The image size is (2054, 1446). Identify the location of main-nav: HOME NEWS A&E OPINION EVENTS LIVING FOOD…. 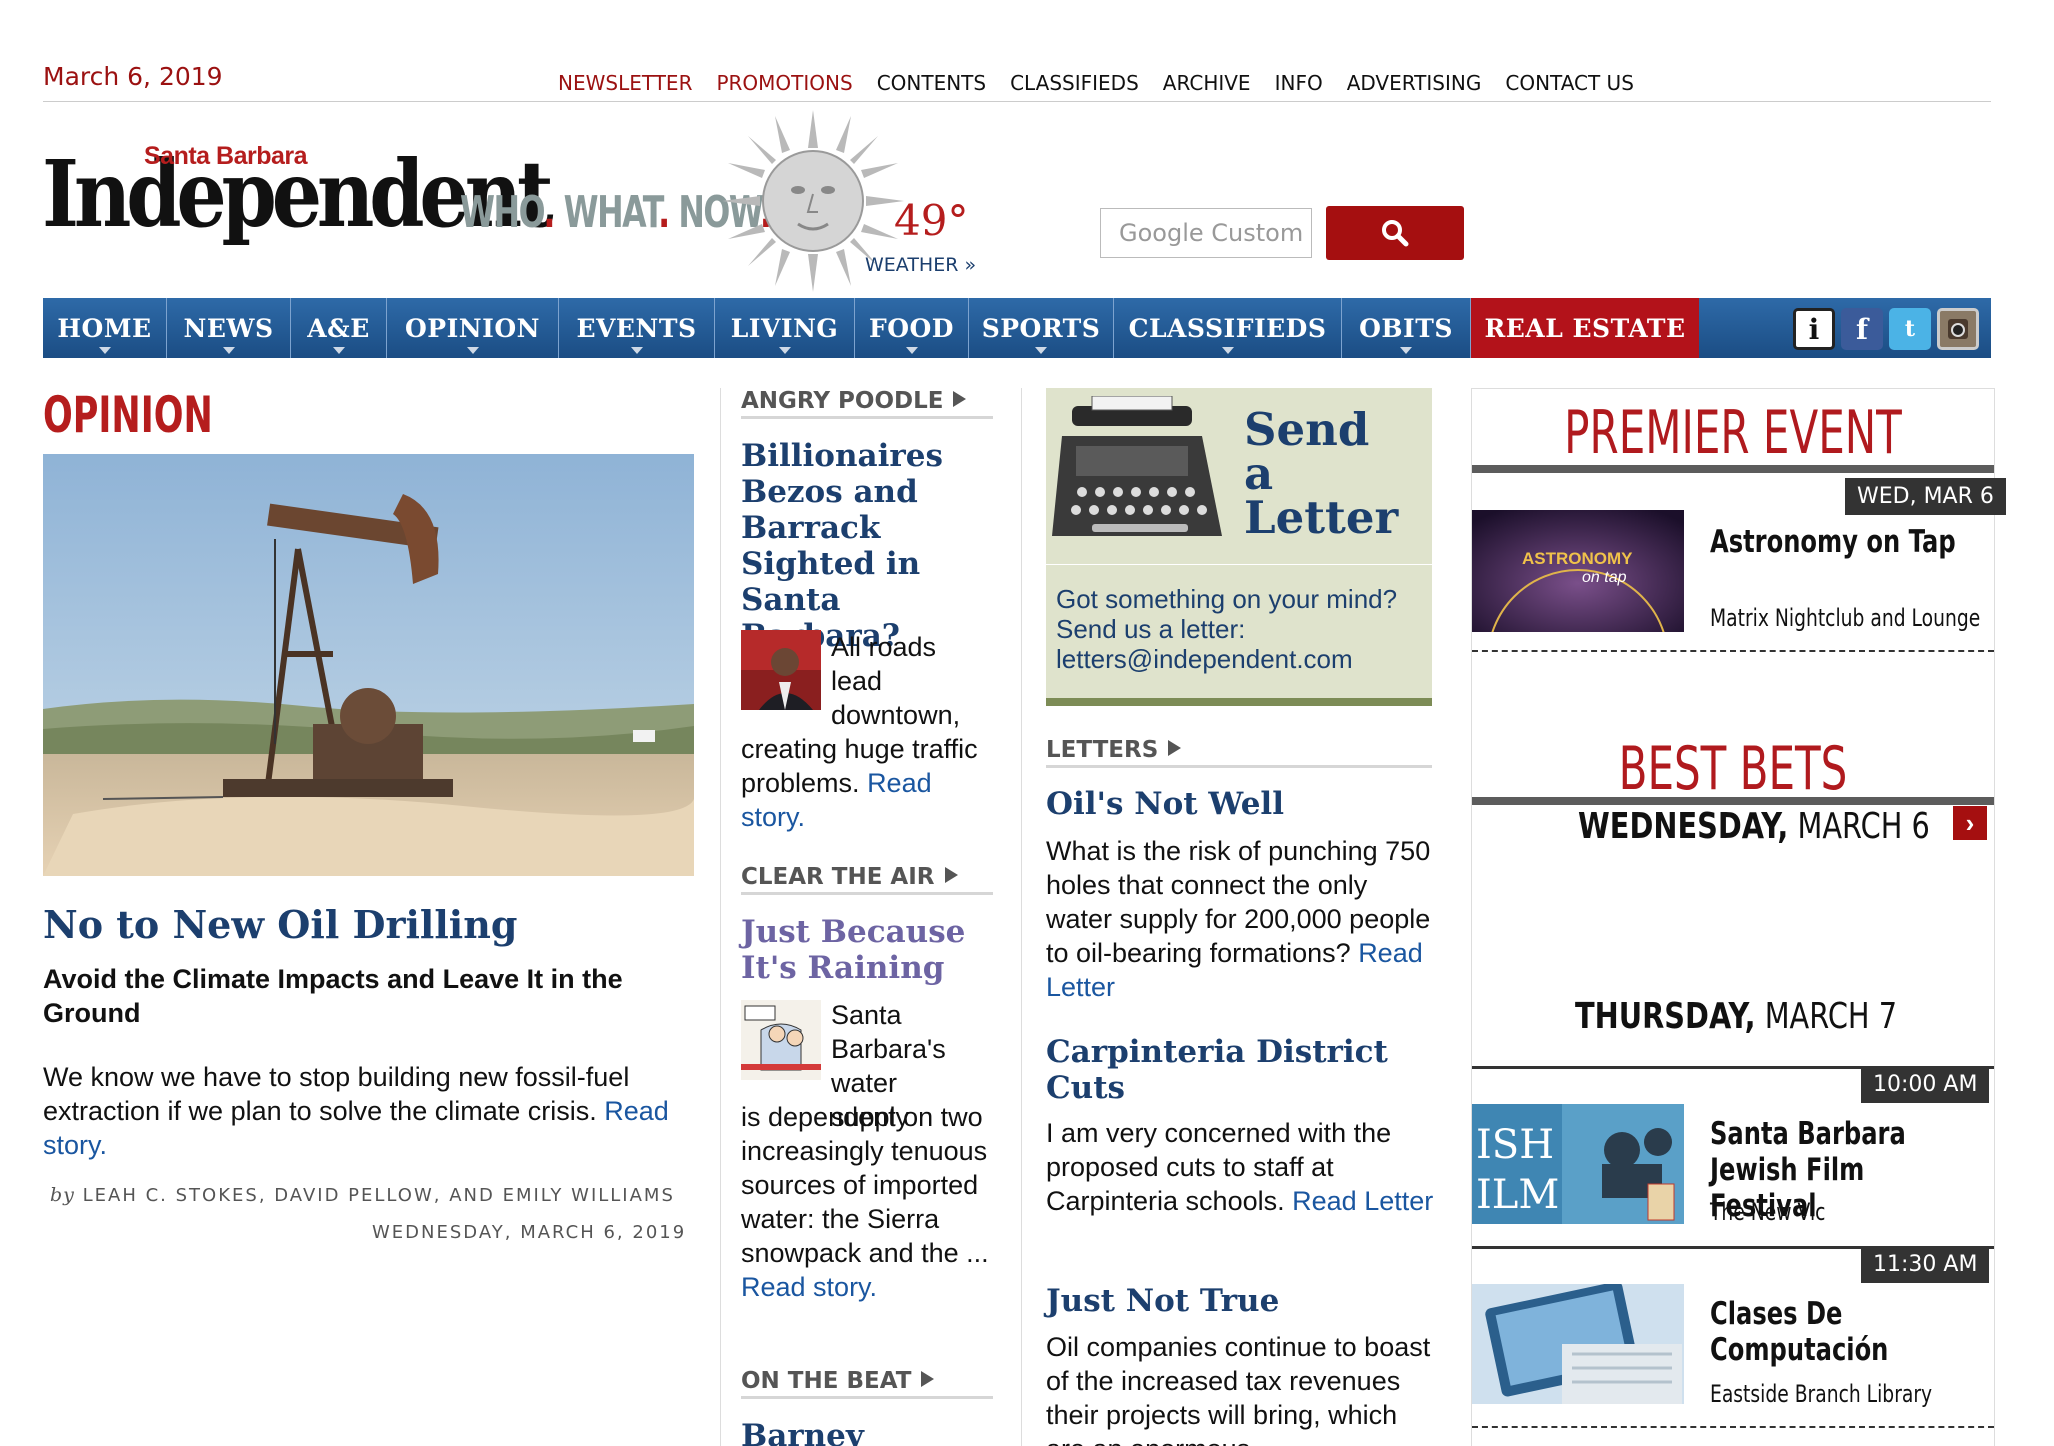
(1017, 328).